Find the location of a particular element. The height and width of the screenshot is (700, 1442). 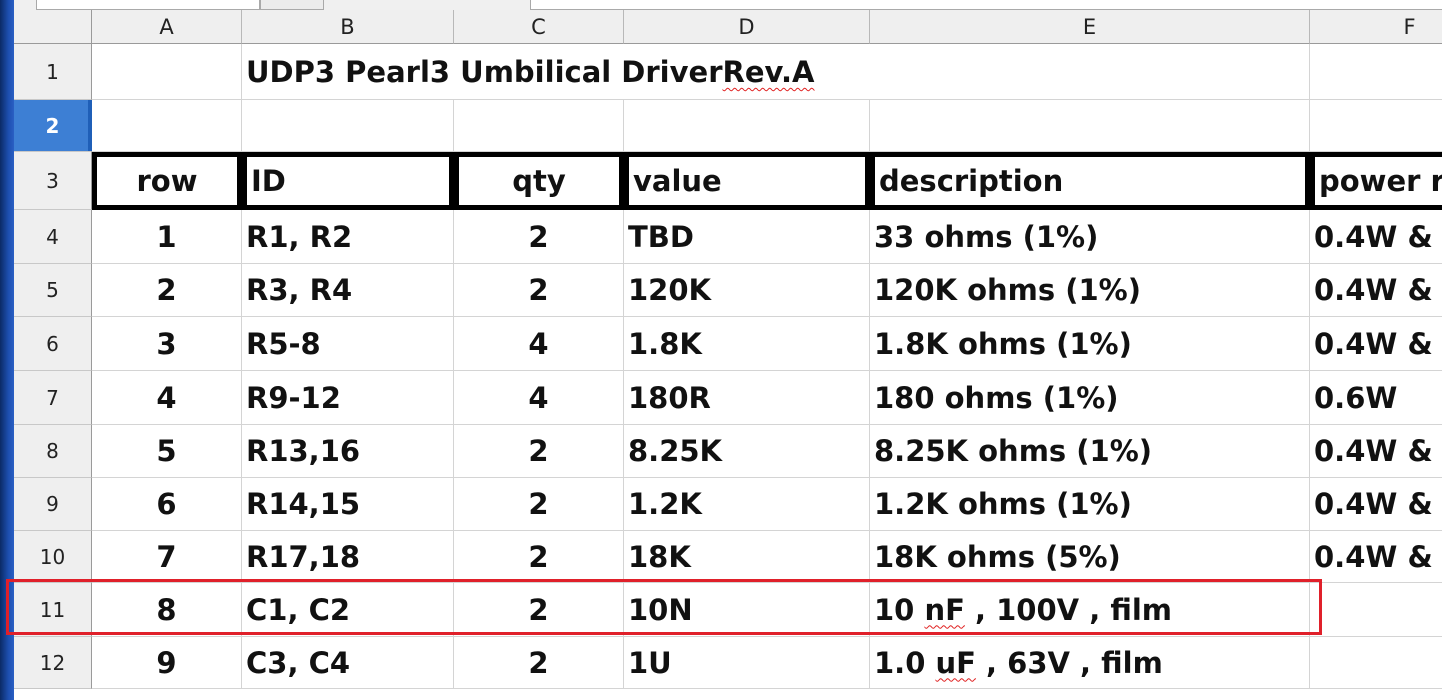

cell-description: 1.0 uF , 63V , film is located at coordinates (1090, 663).